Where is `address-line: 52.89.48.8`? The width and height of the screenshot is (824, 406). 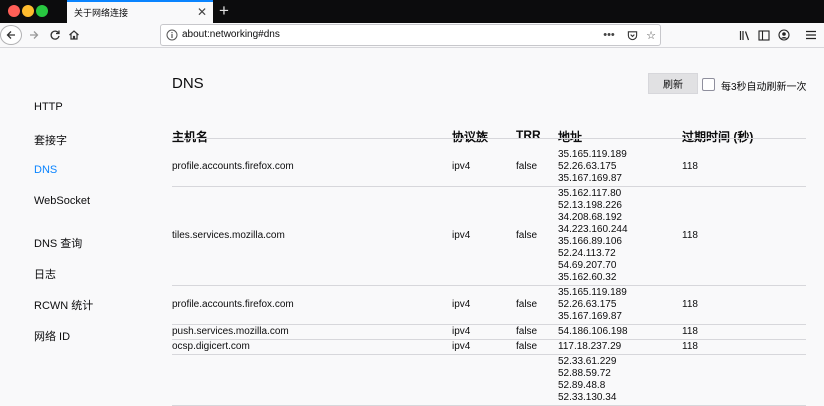 address-line: 52.89.48.8 is located at coordinates (582, 385).